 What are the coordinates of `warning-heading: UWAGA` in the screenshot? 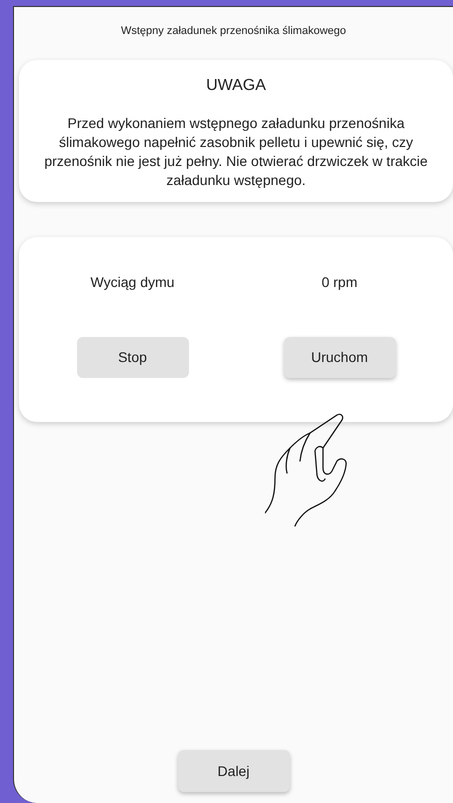 It's located at (236, 86).